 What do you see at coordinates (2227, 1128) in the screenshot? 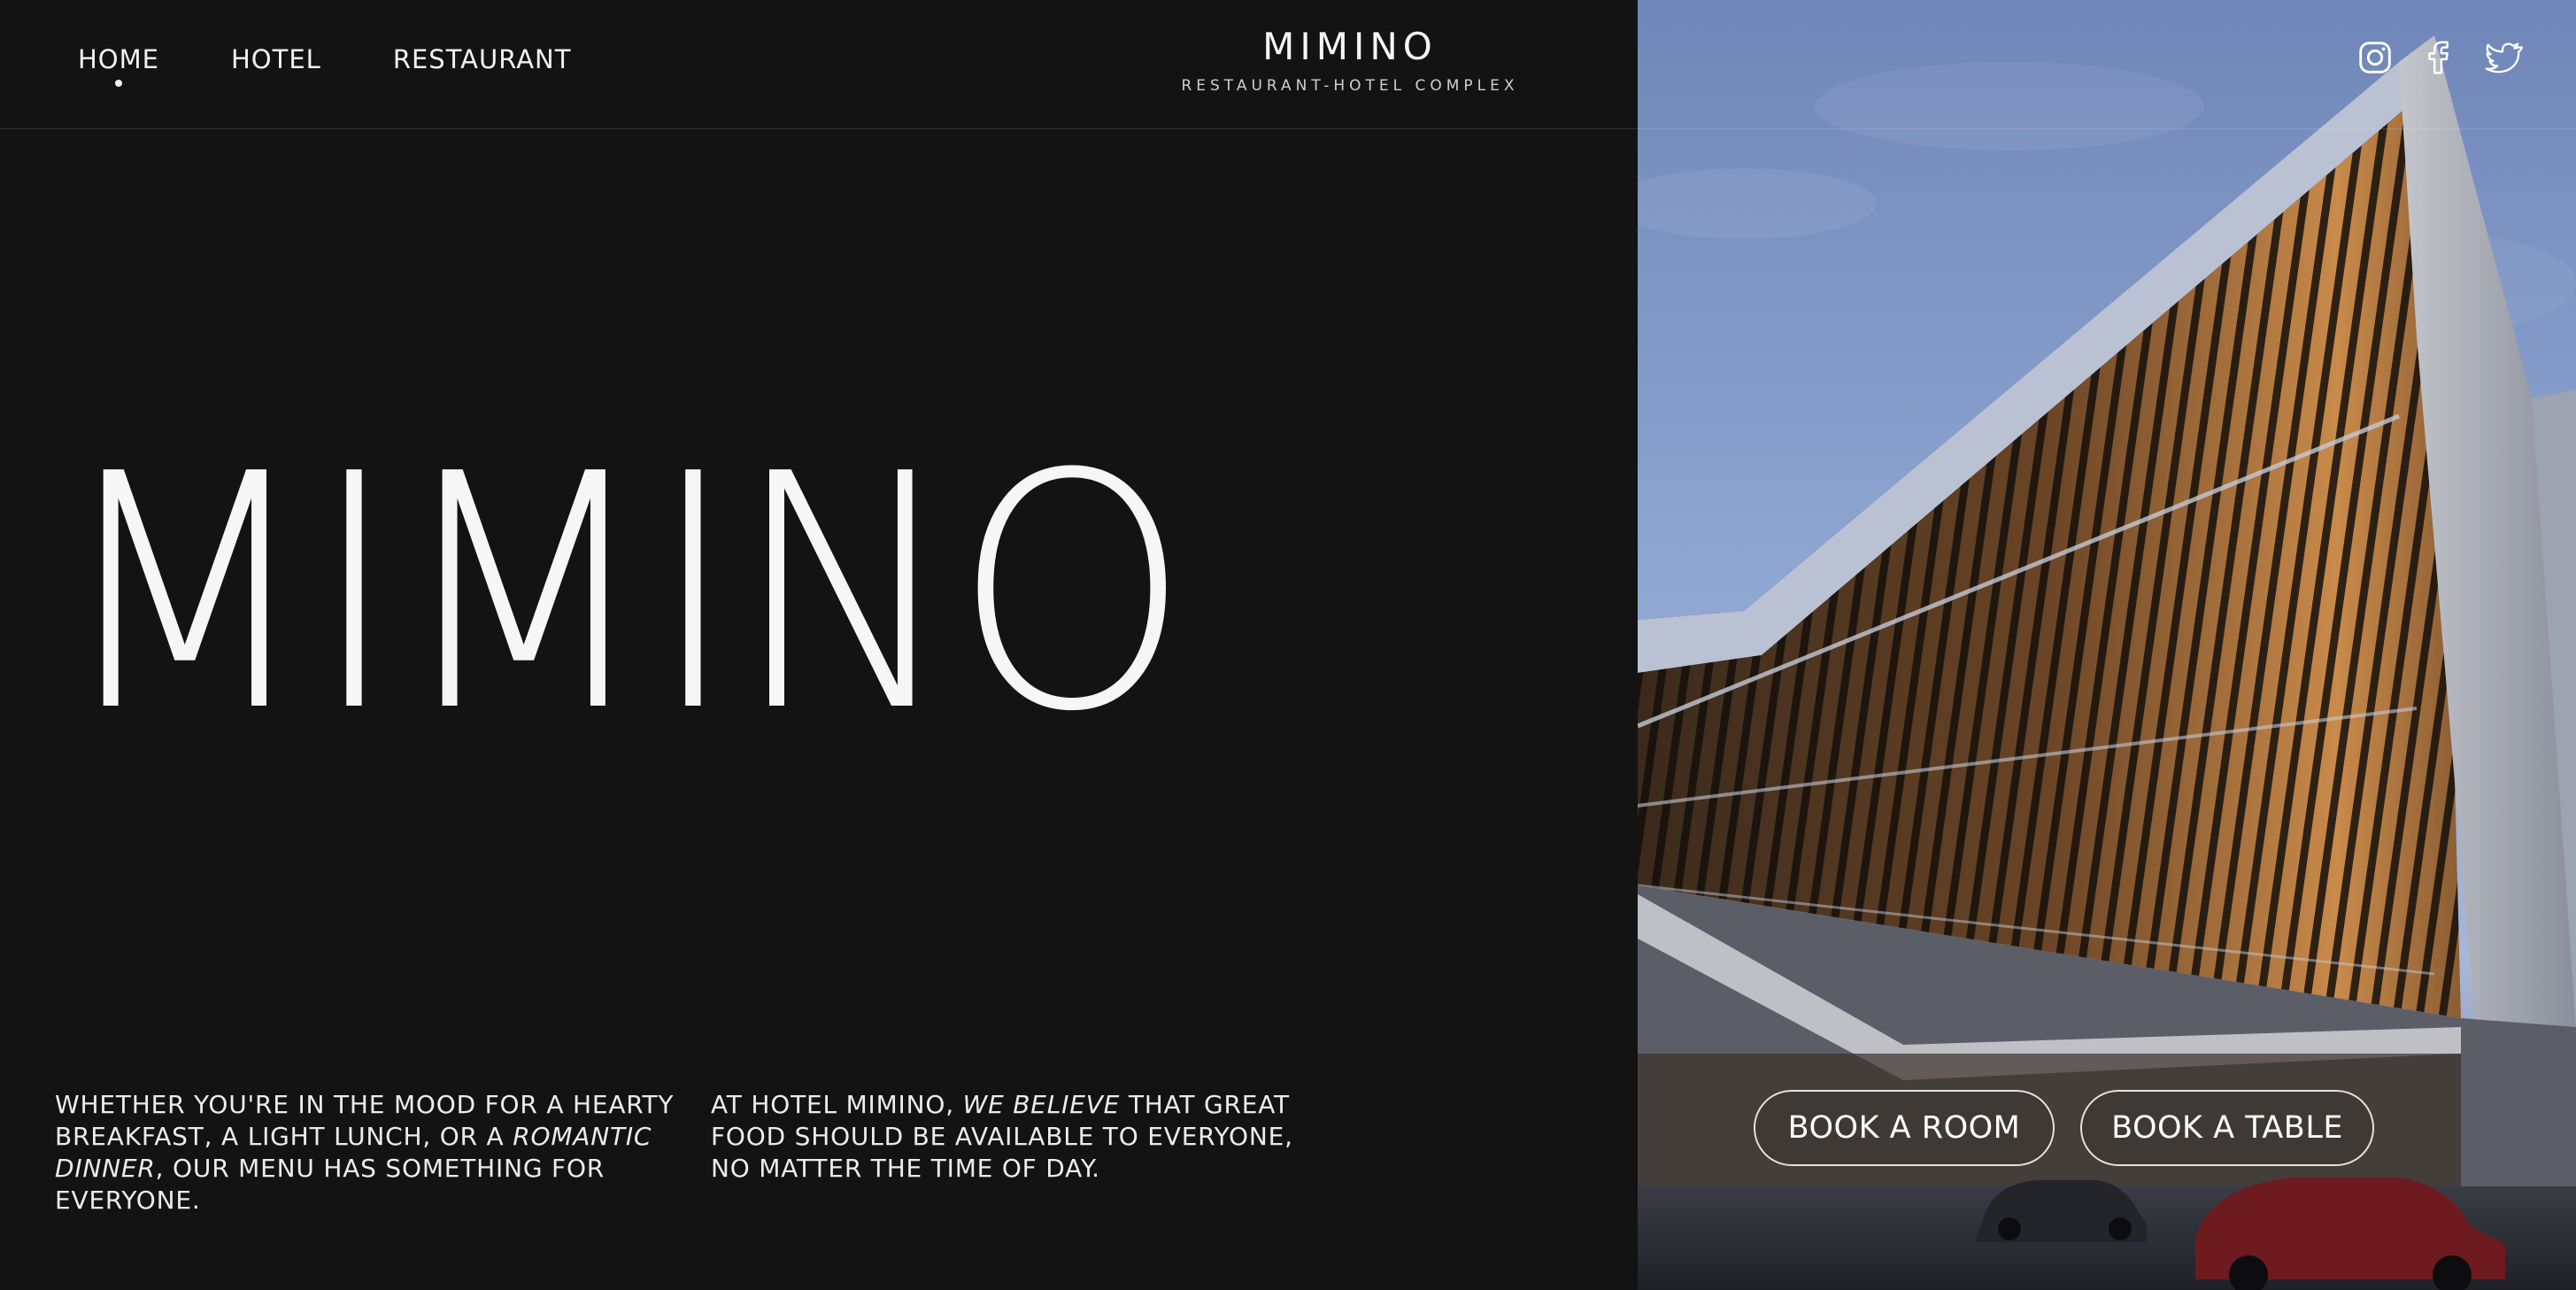
I see `book-table-button: BOOK A TABLE` at bounding box center [2227, 1128].